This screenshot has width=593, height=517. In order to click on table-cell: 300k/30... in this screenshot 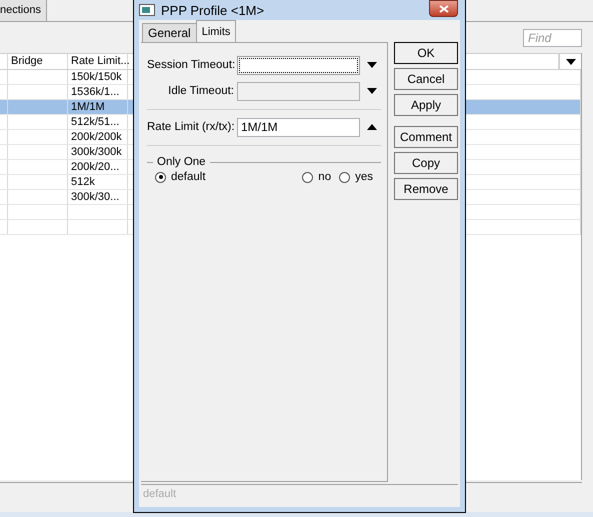, I will do `click(98, 197)`.